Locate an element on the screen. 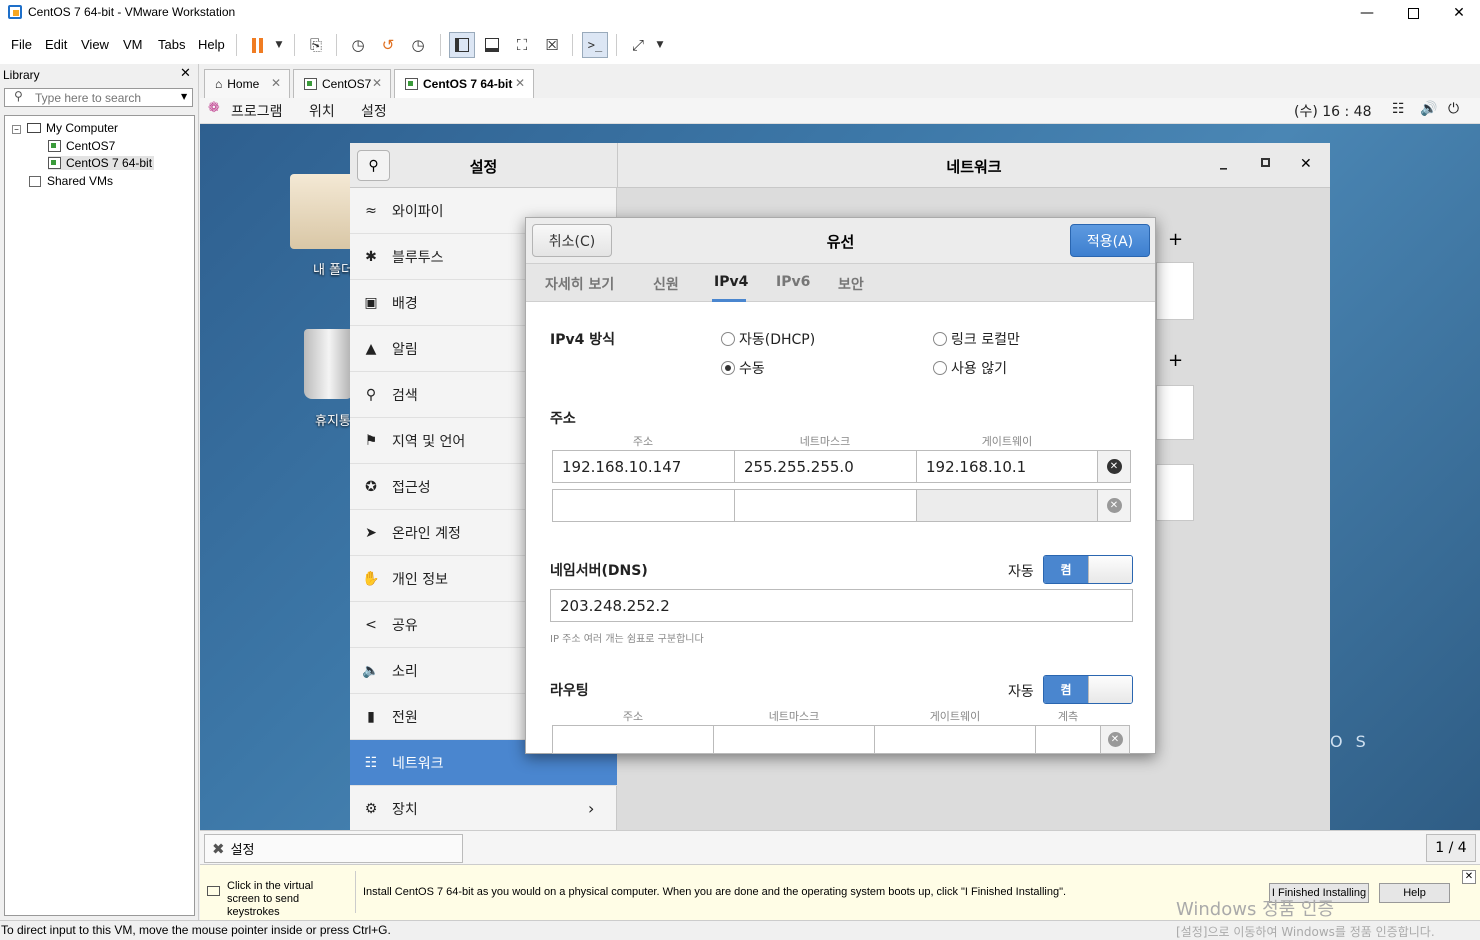 The height and width of the screenshot is (940, 1480). tree-item-my-computer: − My Computer is located at coordinates (65, 128).